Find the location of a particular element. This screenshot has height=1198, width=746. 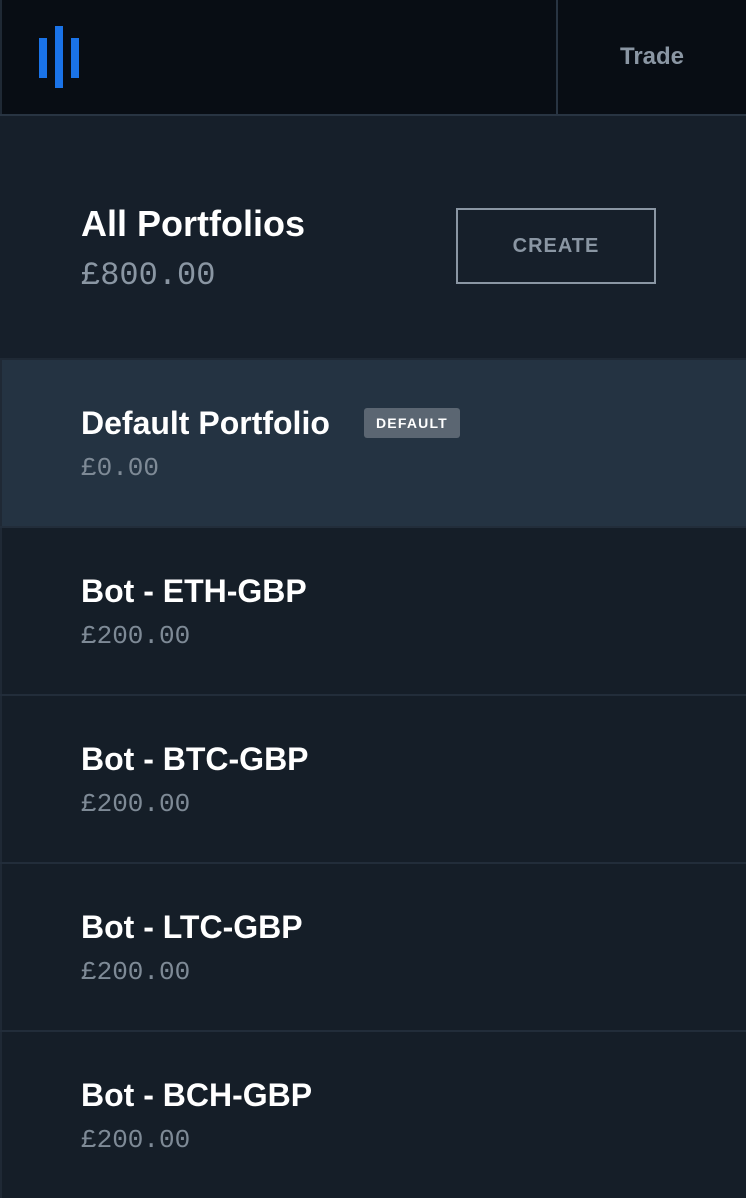

portfolio-item-eth-gbp: Bot - ETH-GBP £200.00 is located at coordinates (373, 612).